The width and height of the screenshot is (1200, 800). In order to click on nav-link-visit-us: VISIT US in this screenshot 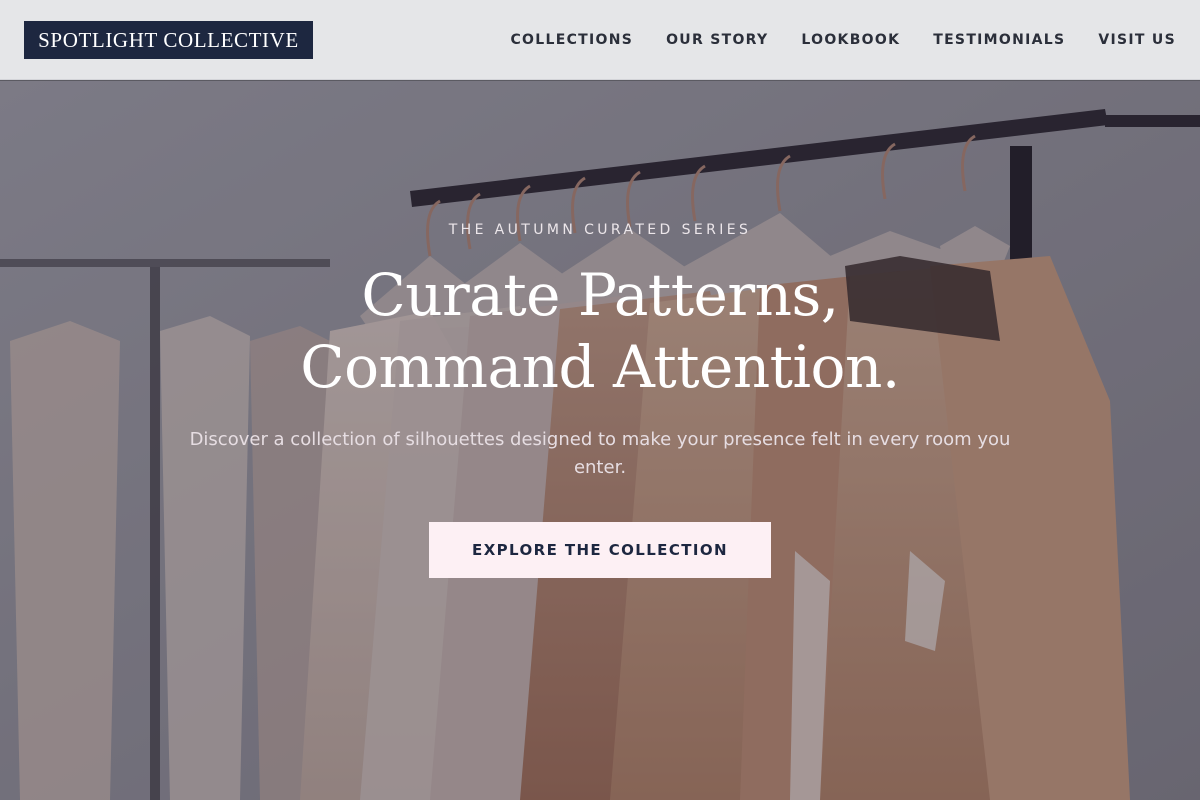, I will do `click(1137, 40)`.